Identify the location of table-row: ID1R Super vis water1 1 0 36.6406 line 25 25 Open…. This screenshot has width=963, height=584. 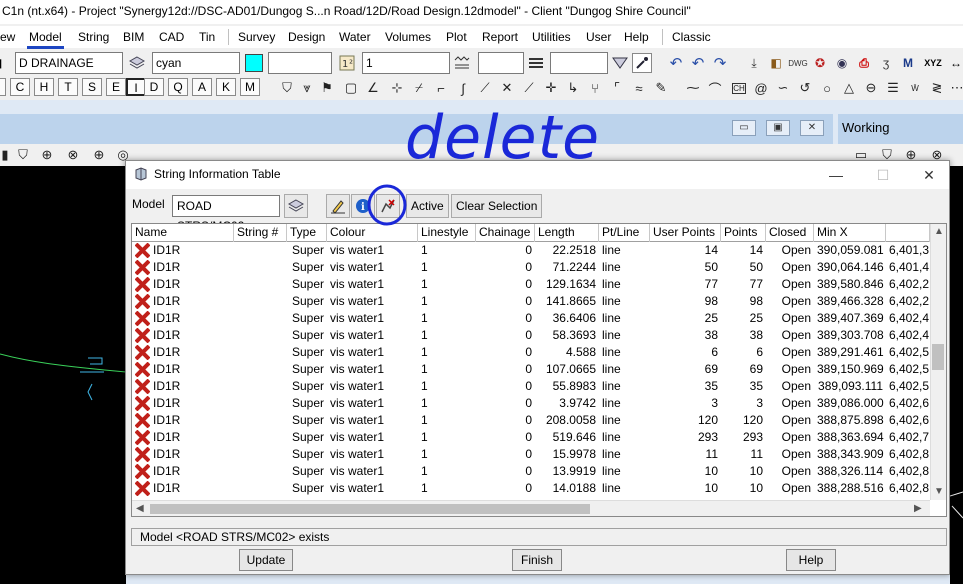
(531, 318).